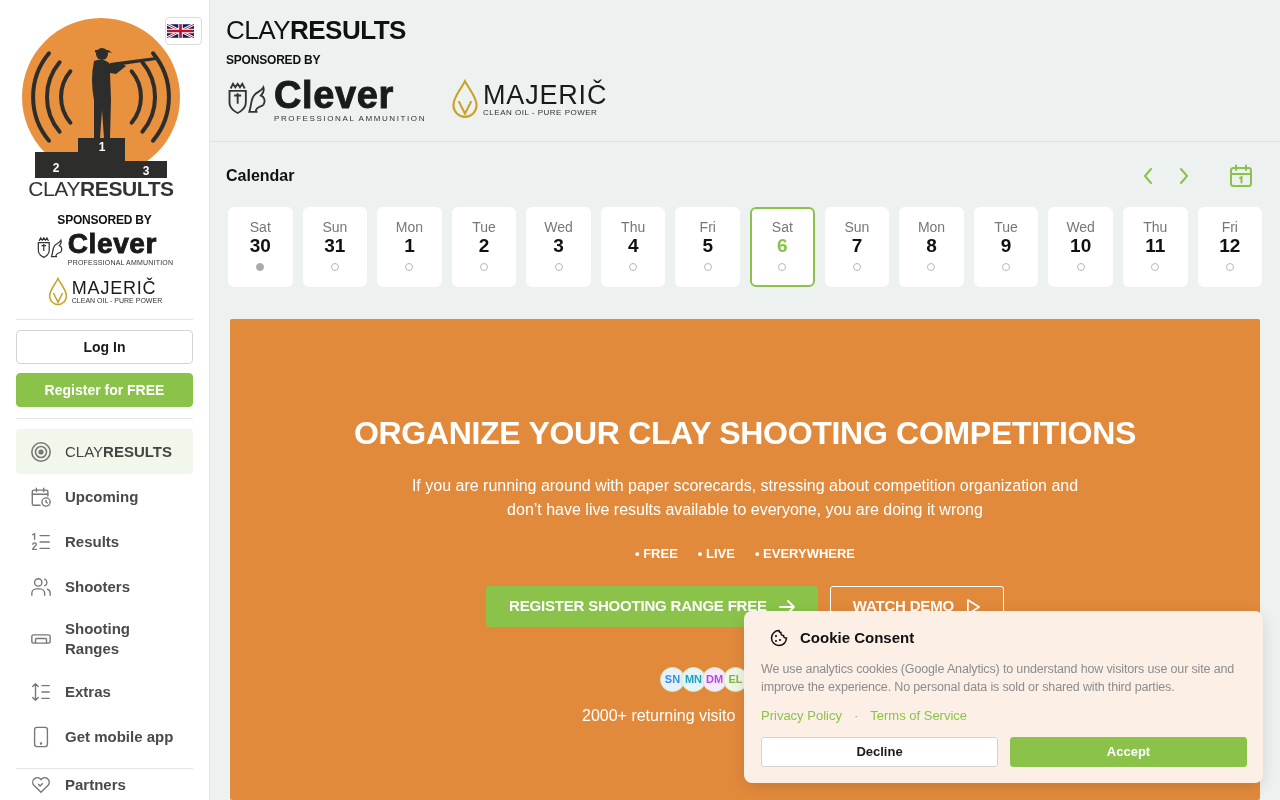 The width and height of the screenshot is (1280, 800). What do you see at coordinates (1080, 247) in the screenshot?
I see `day-card: Wed 10` at bounding box center [1080, 247].